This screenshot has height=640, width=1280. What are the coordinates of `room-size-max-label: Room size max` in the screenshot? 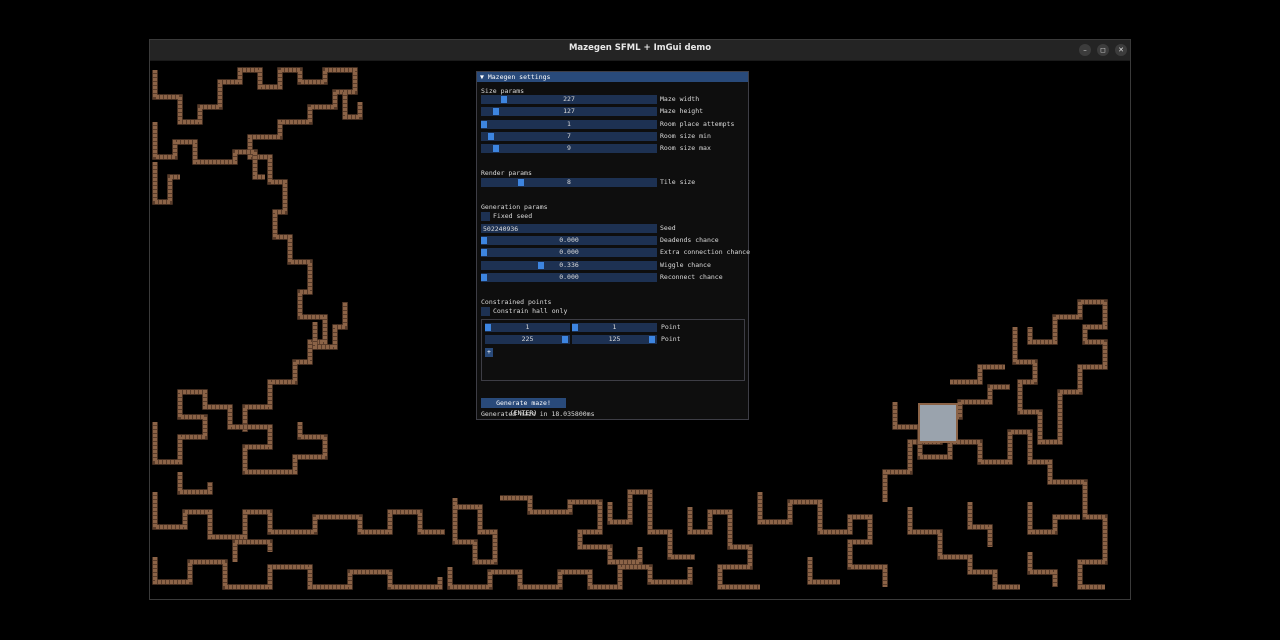 It's located at (685, 148).